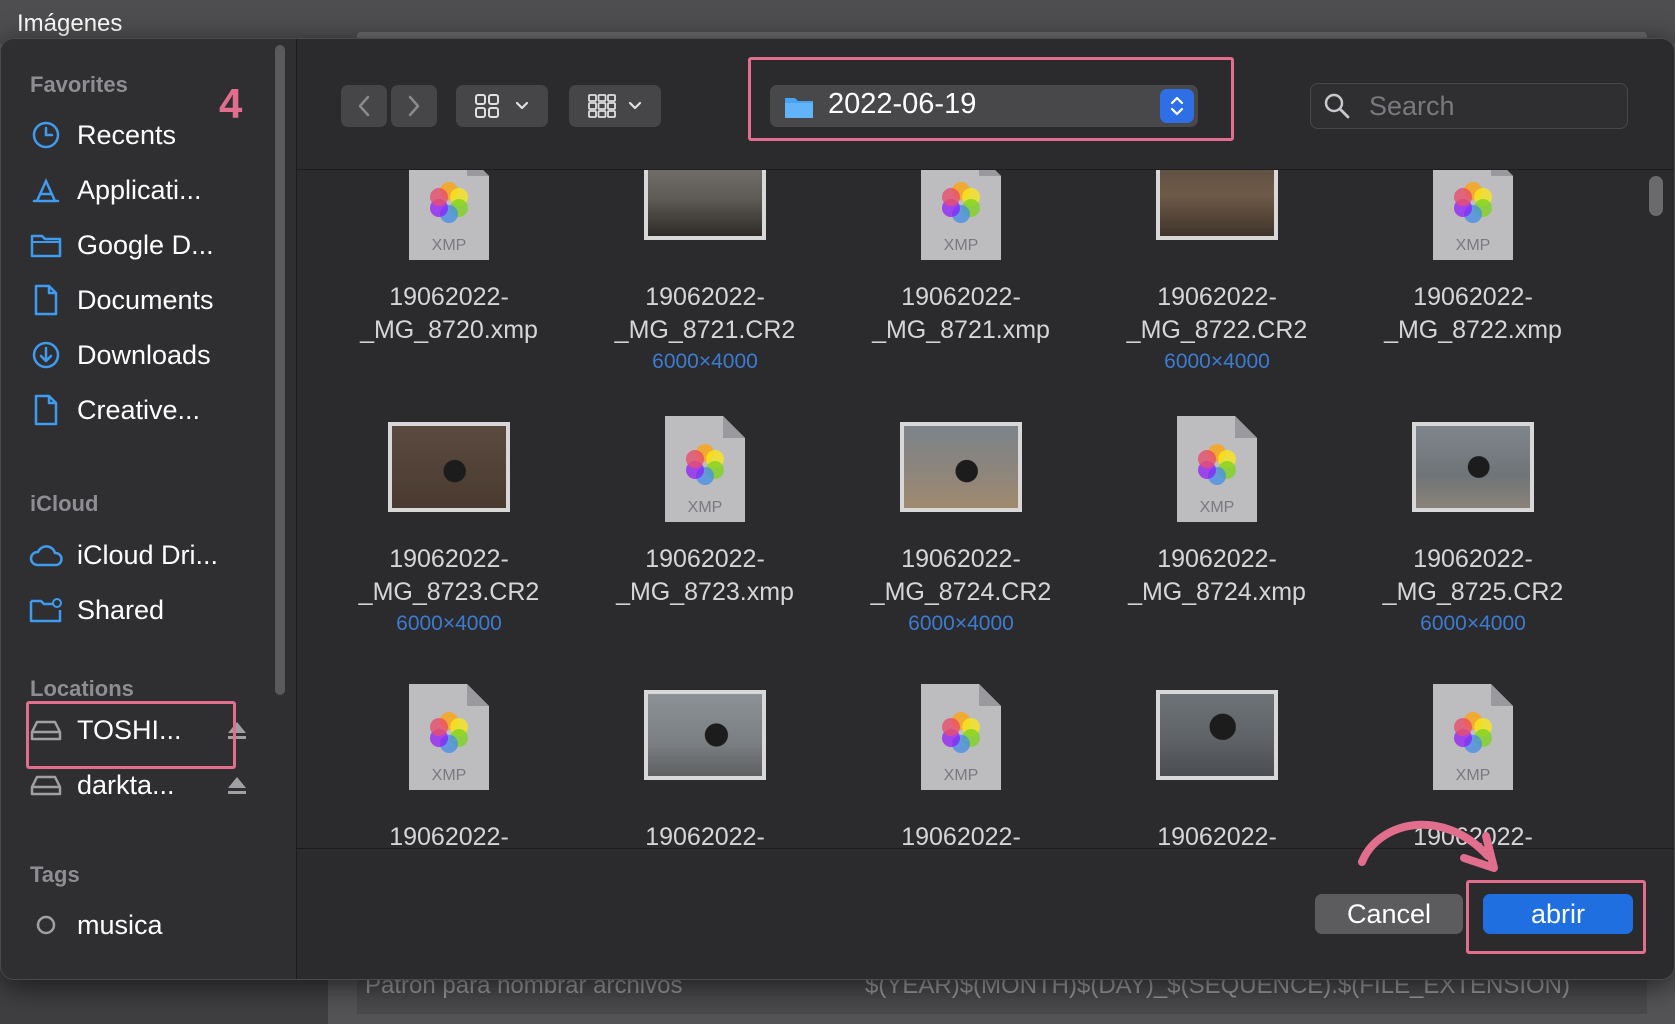  What do you see at coordinates (121, 609) in the screenshot?
I see `sidebar-item-label: Shared` at bounding box center [121, 609].